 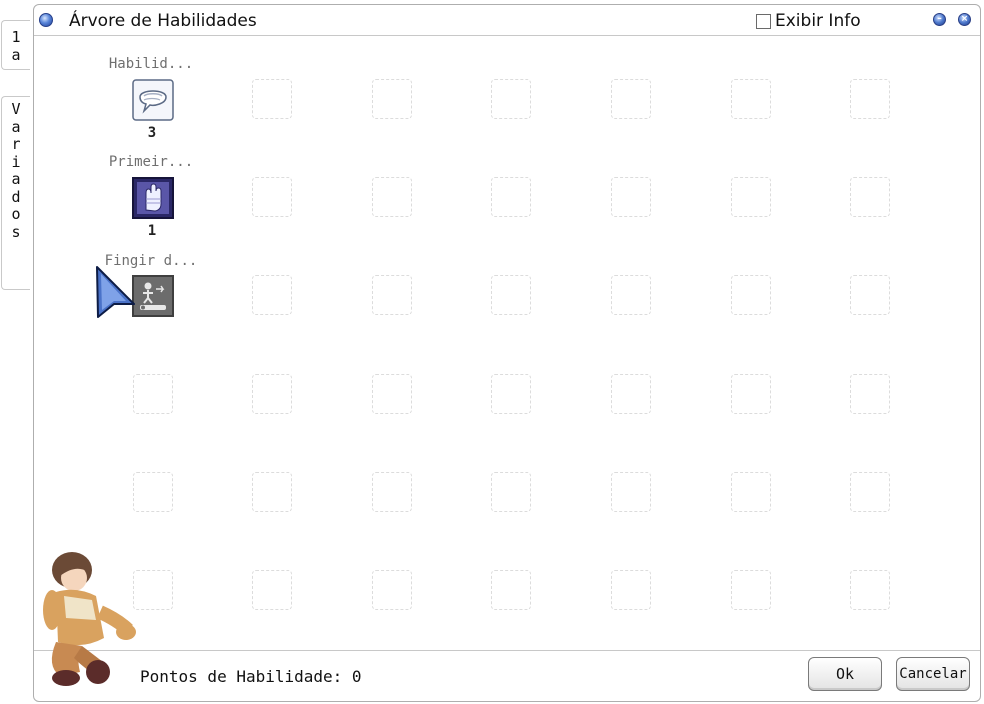 I want to click on minimize-button: –, so click(x=939, y=19).